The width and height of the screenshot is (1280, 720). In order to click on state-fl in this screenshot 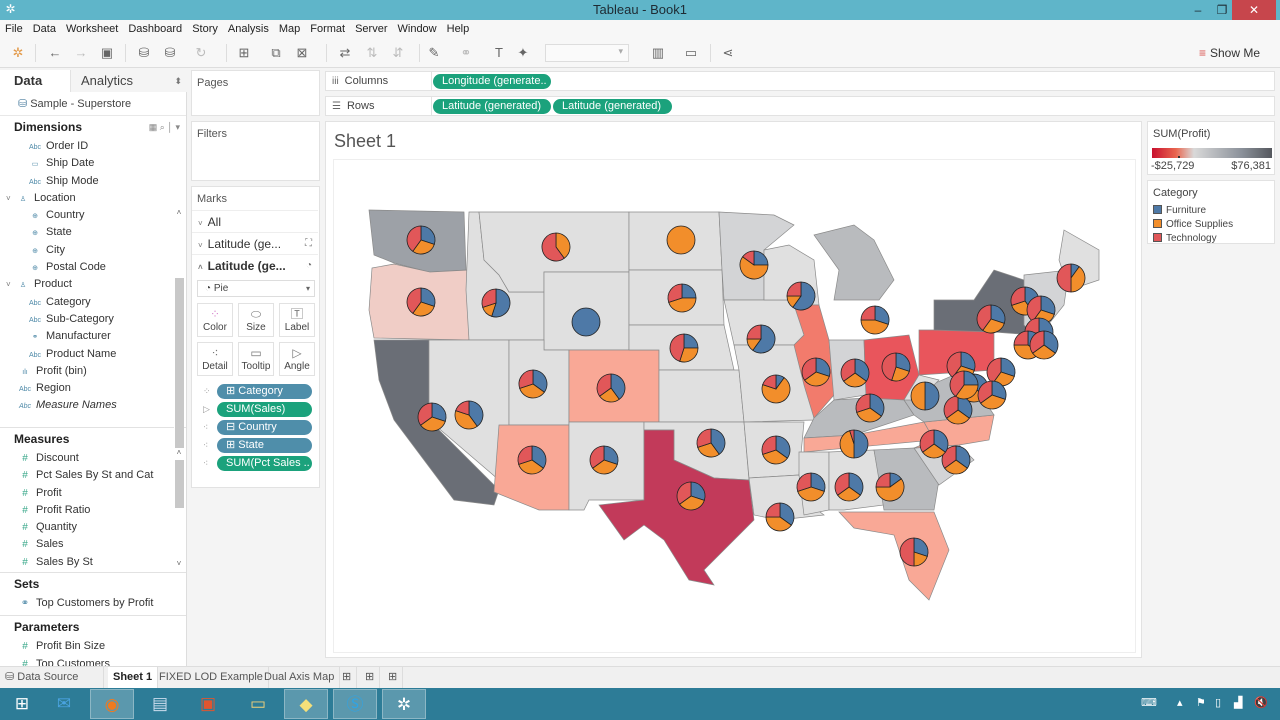, I will do `click(894, 556)`.